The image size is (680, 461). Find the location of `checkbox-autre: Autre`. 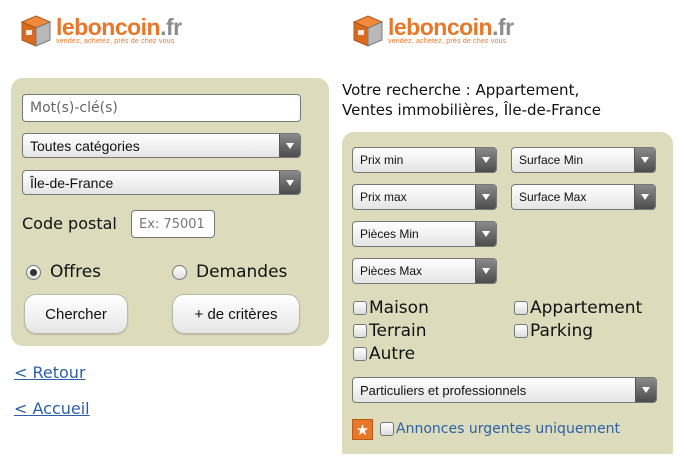

checkbox-autre: Autre is located at coordinates (384, 354).